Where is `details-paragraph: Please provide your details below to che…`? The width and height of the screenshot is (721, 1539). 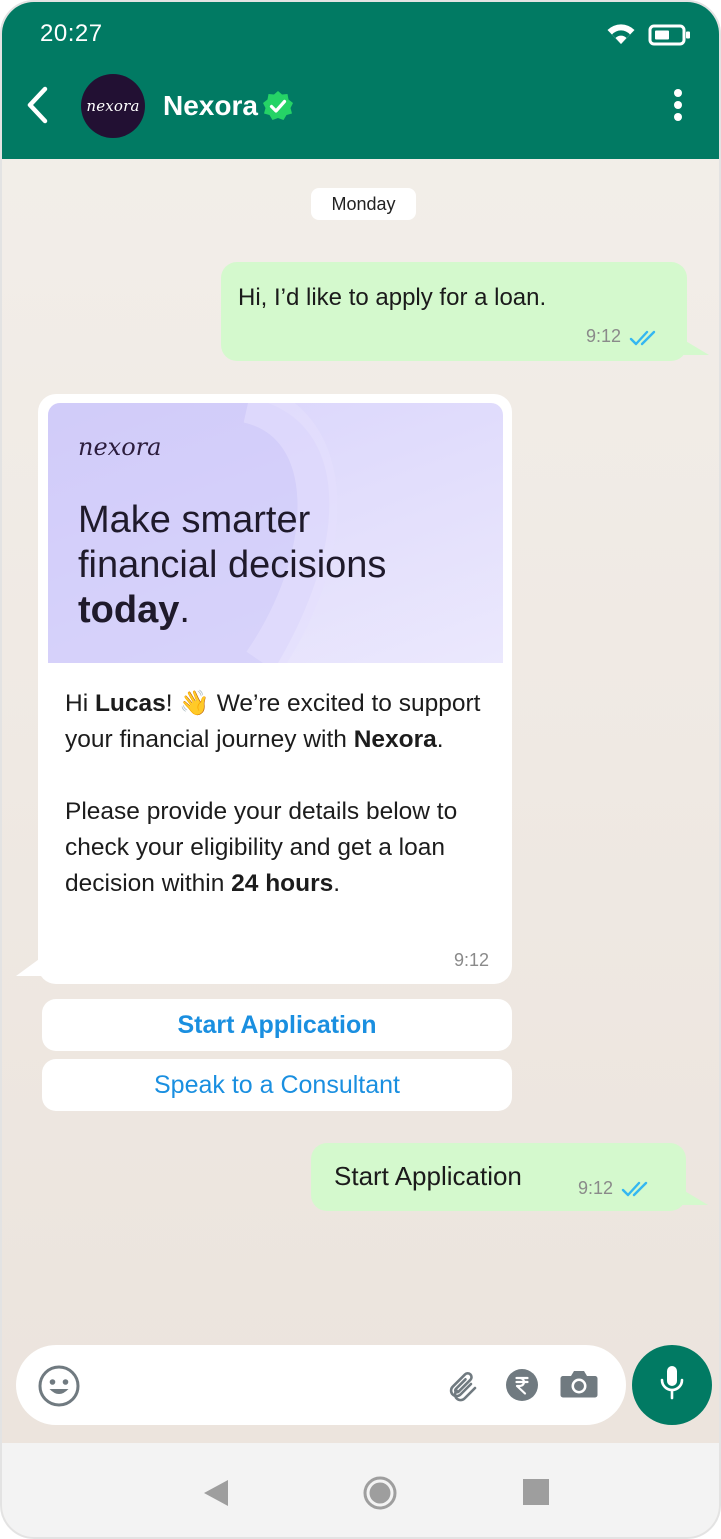 details-paragraph: Please provide your details below to che… is located at coordinates (280, 848).